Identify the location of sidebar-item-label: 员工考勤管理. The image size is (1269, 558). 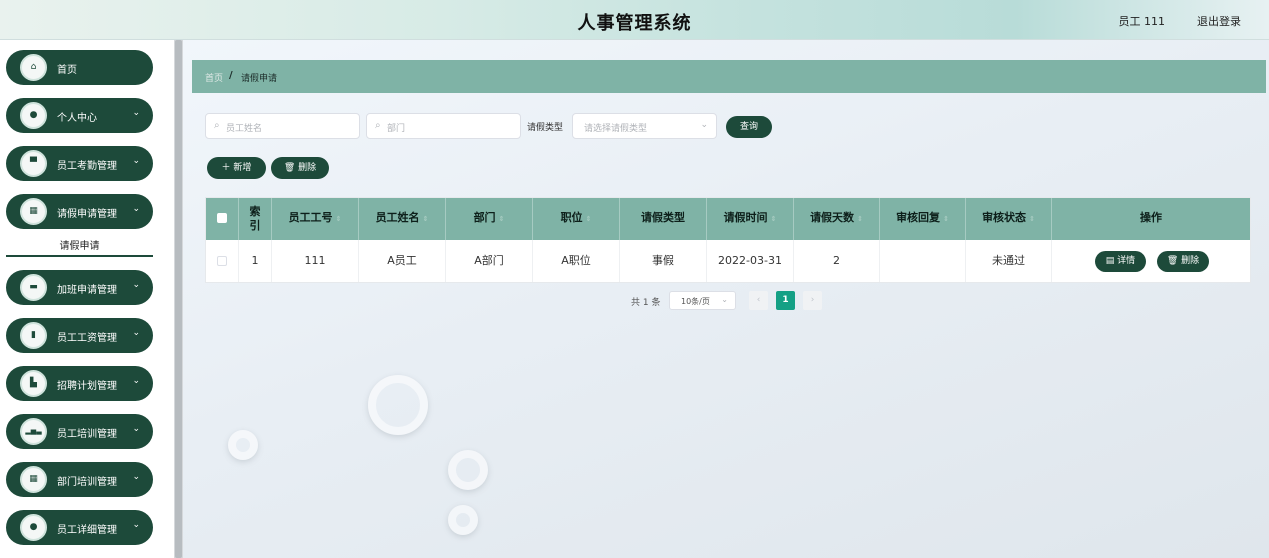
(87, 166).